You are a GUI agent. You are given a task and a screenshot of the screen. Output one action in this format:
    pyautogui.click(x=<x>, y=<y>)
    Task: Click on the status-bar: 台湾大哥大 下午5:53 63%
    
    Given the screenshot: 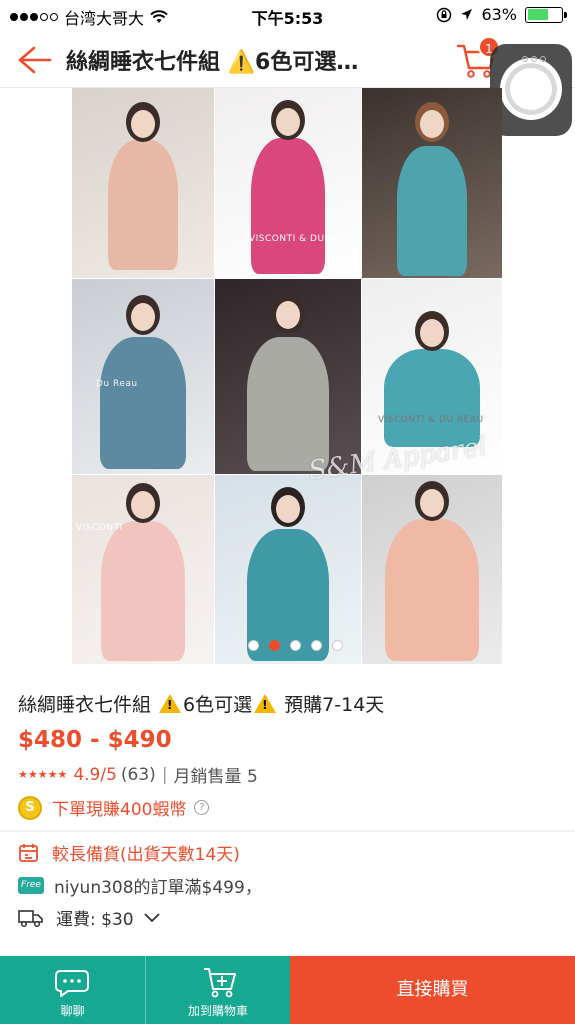 What is the action you would take?
    pyautogui.click(x=287, y=15)
    